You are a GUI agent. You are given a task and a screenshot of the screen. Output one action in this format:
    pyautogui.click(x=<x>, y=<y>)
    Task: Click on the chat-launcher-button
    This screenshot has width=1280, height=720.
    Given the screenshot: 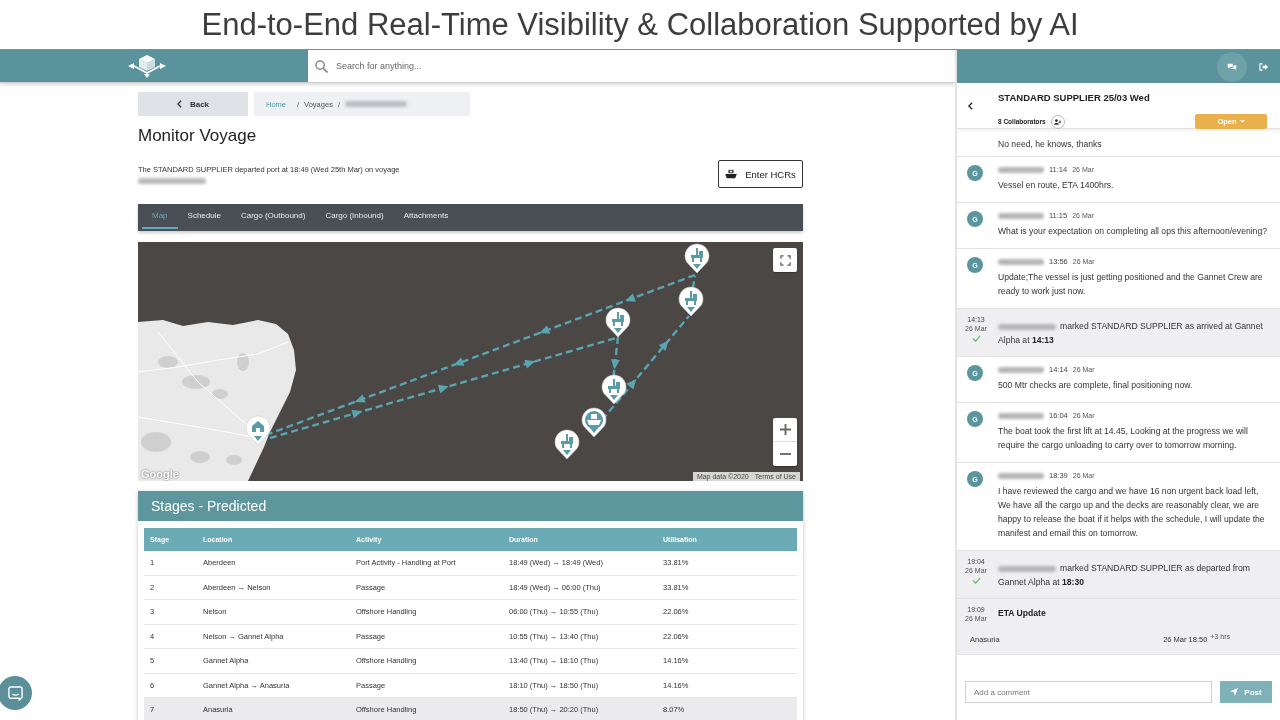 What is the action you would take?
    pyautogui.click(x=16, y=693)
    